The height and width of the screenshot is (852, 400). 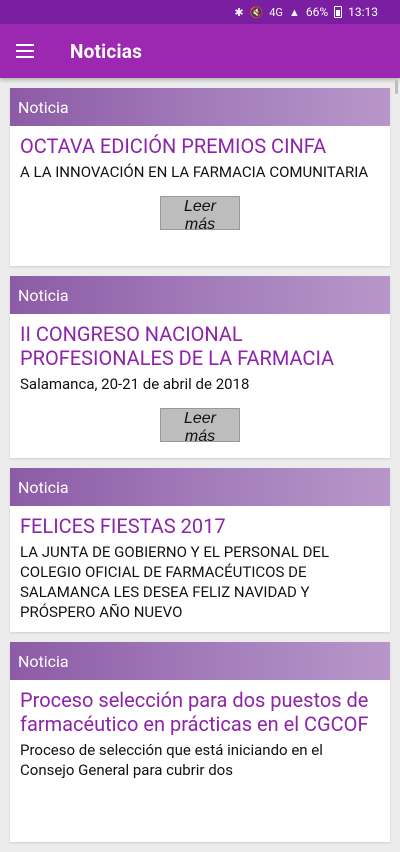 What do you see at coordinates (106, 51) in the screenshot?
I see `app-title: Noticias` at bounding box center [106, 51].